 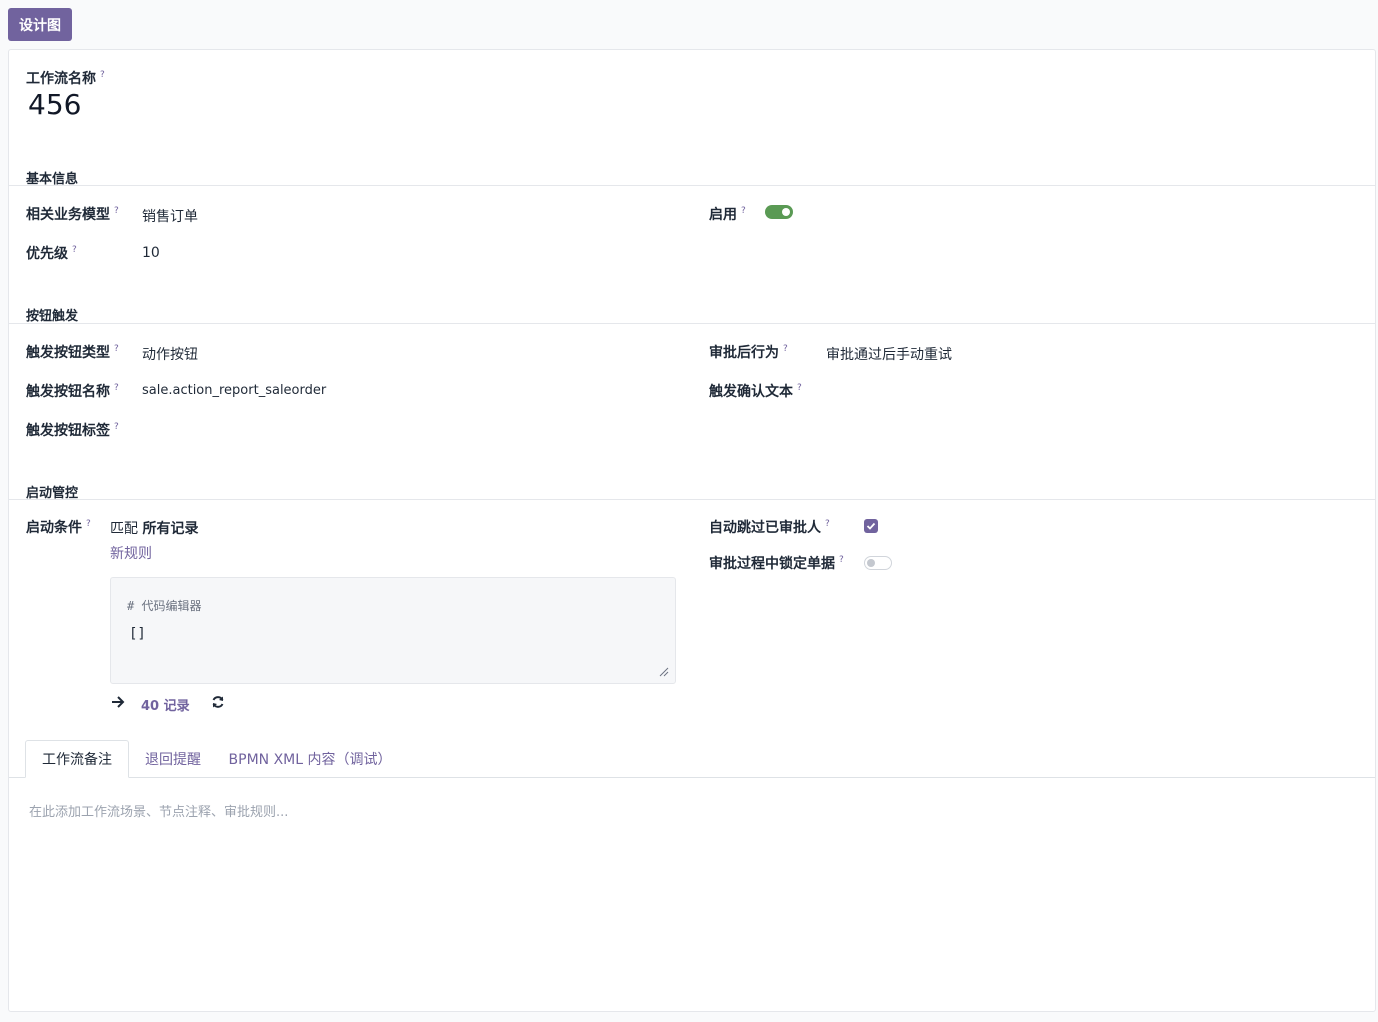 I want to click on arrow-right-icon, so click(x=118, y=702).